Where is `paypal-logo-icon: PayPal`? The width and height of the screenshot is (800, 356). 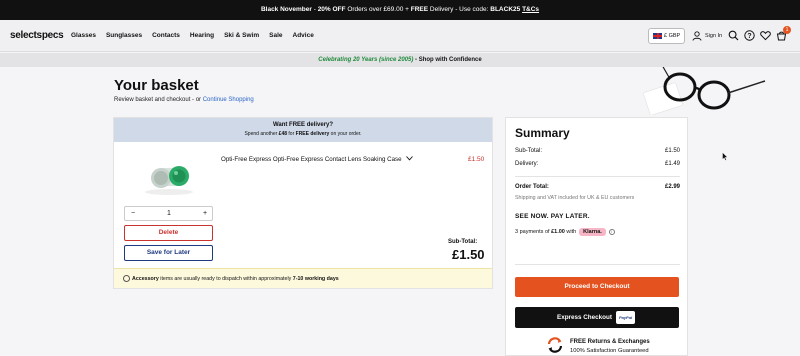
paypal-logo-icon: PayPal is located at coordinates (625, 317).